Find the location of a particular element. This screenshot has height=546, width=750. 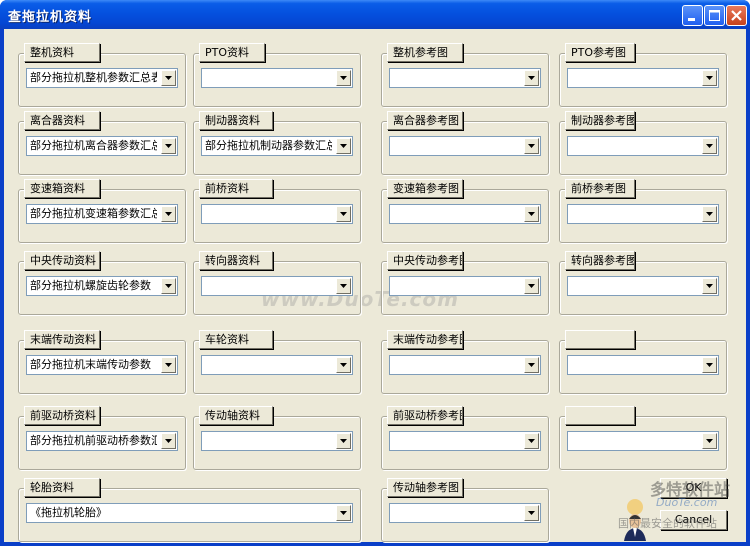

panel-label-button: 前驱动桥参考图 is located at coordinates (425, 415).